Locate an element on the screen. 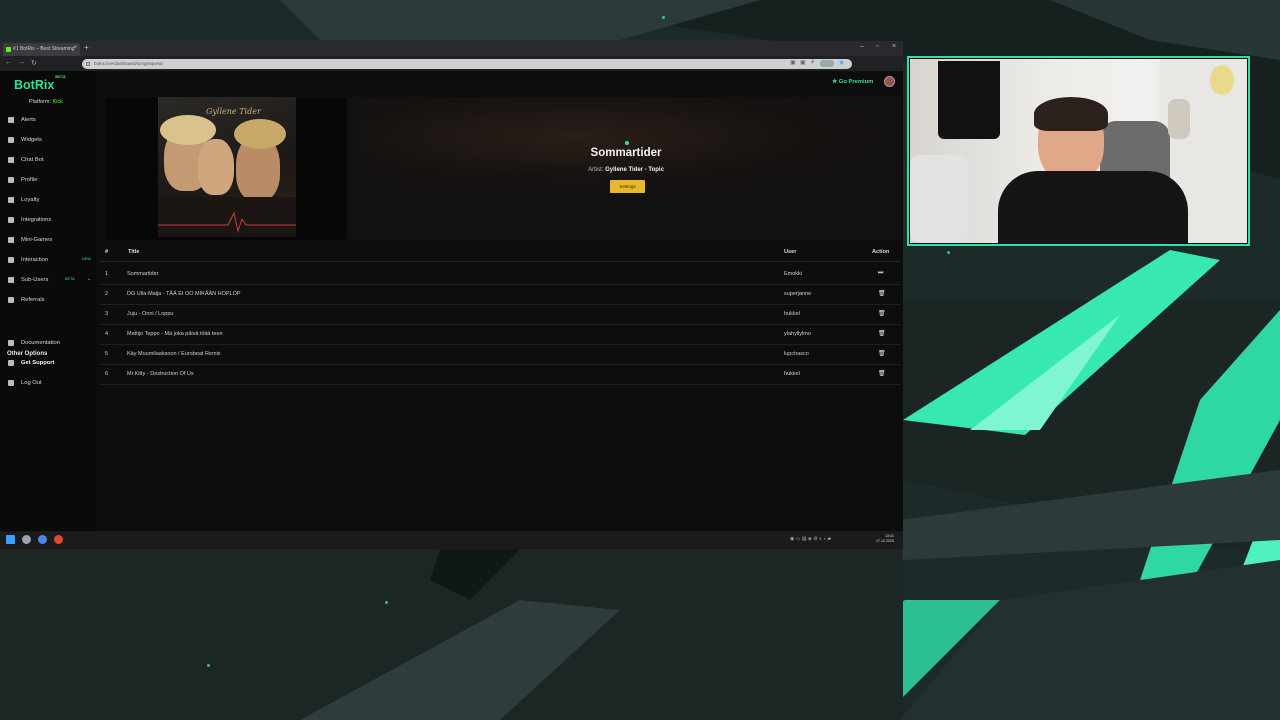 This screenshot has height=720, width=1280. row-user: Emokki is located at coordinates (793, 274).